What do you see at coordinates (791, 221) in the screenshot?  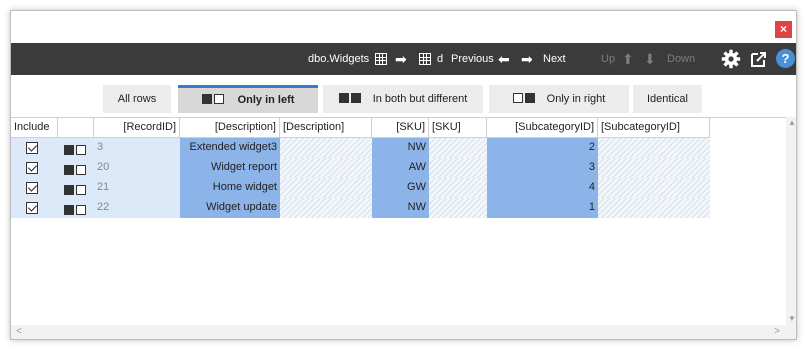 I see `vertical-scrollbar: ▲ ▼` at bounding box center [791, 221].